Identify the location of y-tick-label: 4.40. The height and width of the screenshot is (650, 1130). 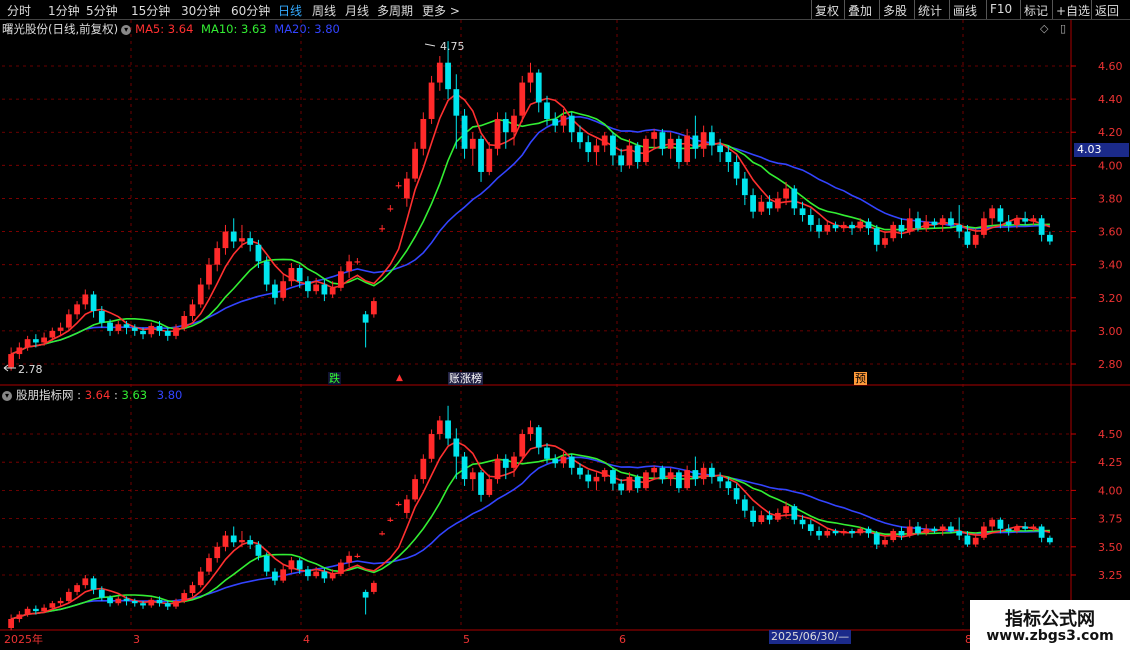
(1110, 99).